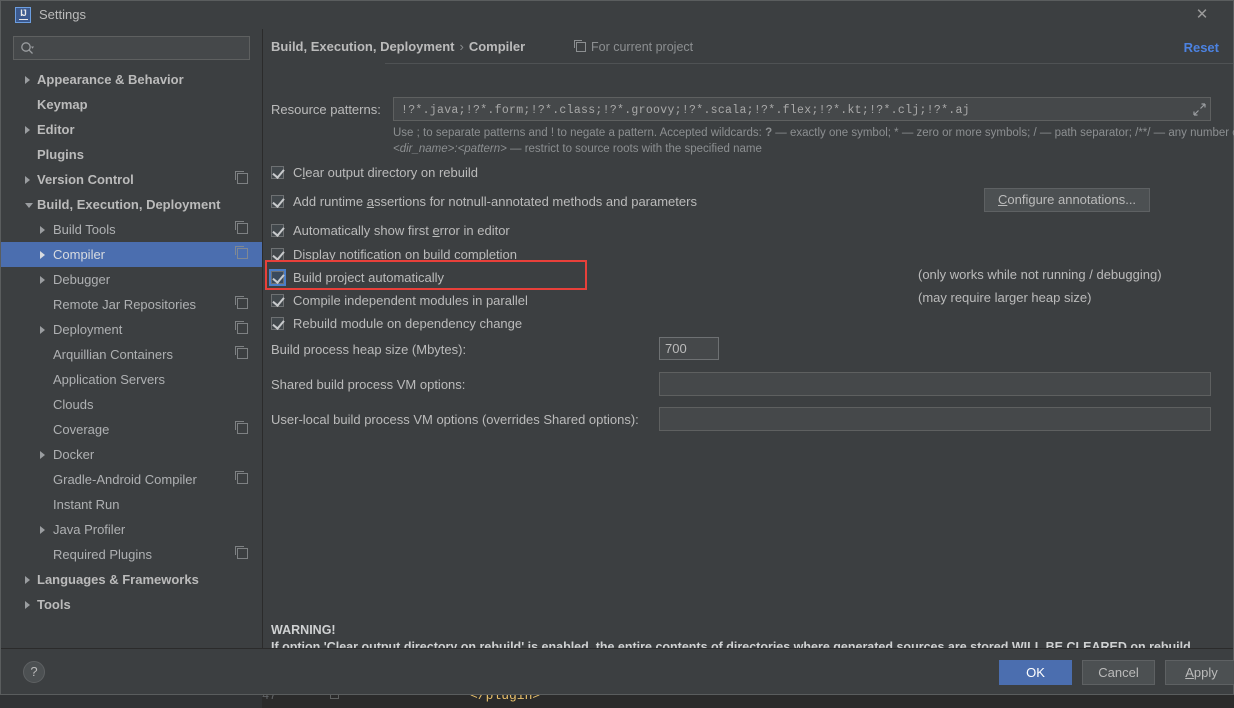 The height and width of the screenshot is (708, 1234). I want to click on reset-link: Reset, so click(1201, 47).